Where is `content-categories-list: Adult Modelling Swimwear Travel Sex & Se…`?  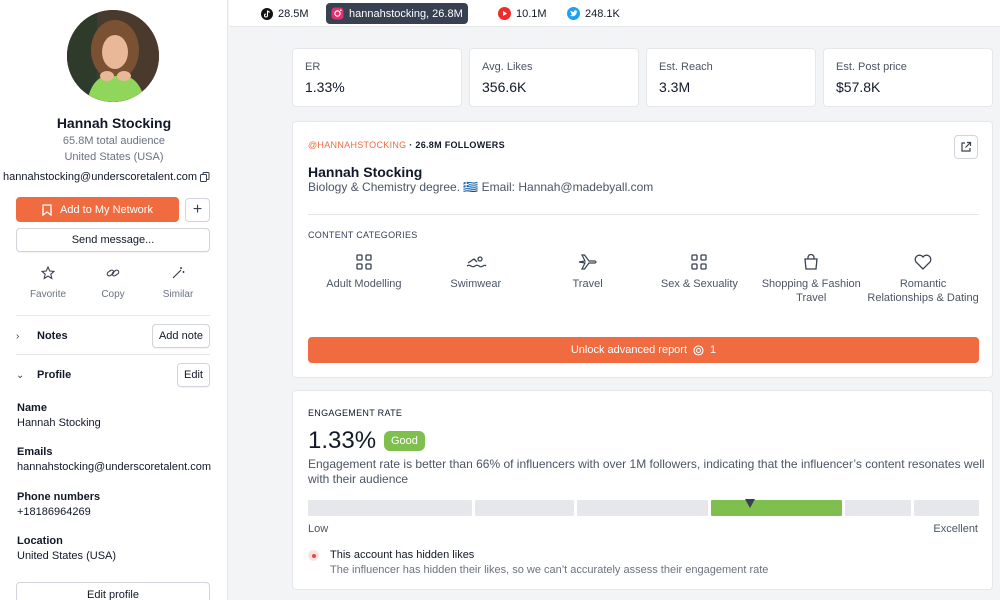
content-categories-list: Adult Modelling Swimwear Travel Sex & Se… is located at coordinates (643, 279).